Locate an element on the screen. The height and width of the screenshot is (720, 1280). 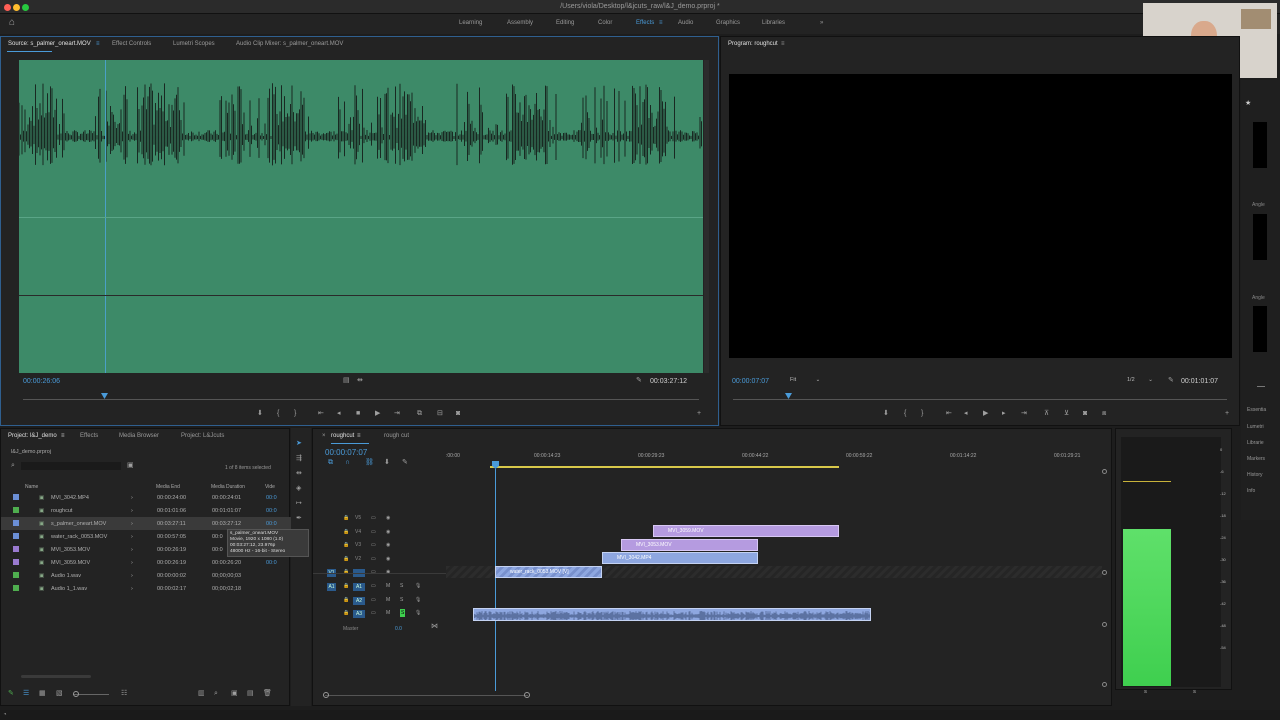
step-forward-icon: ▸ is located at coordinates (1004, 414).